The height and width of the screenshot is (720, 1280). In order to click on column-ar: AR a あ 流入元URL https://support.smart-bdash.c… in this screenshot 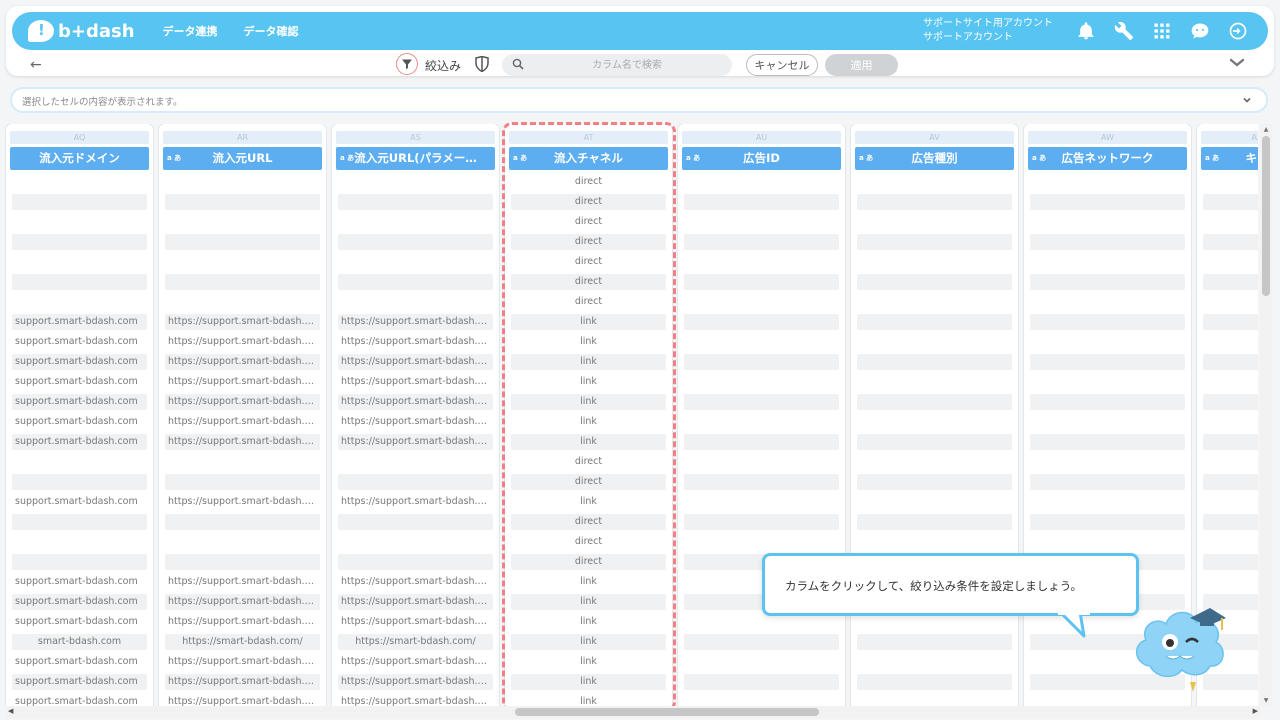, I will do `click(242, 415)`.